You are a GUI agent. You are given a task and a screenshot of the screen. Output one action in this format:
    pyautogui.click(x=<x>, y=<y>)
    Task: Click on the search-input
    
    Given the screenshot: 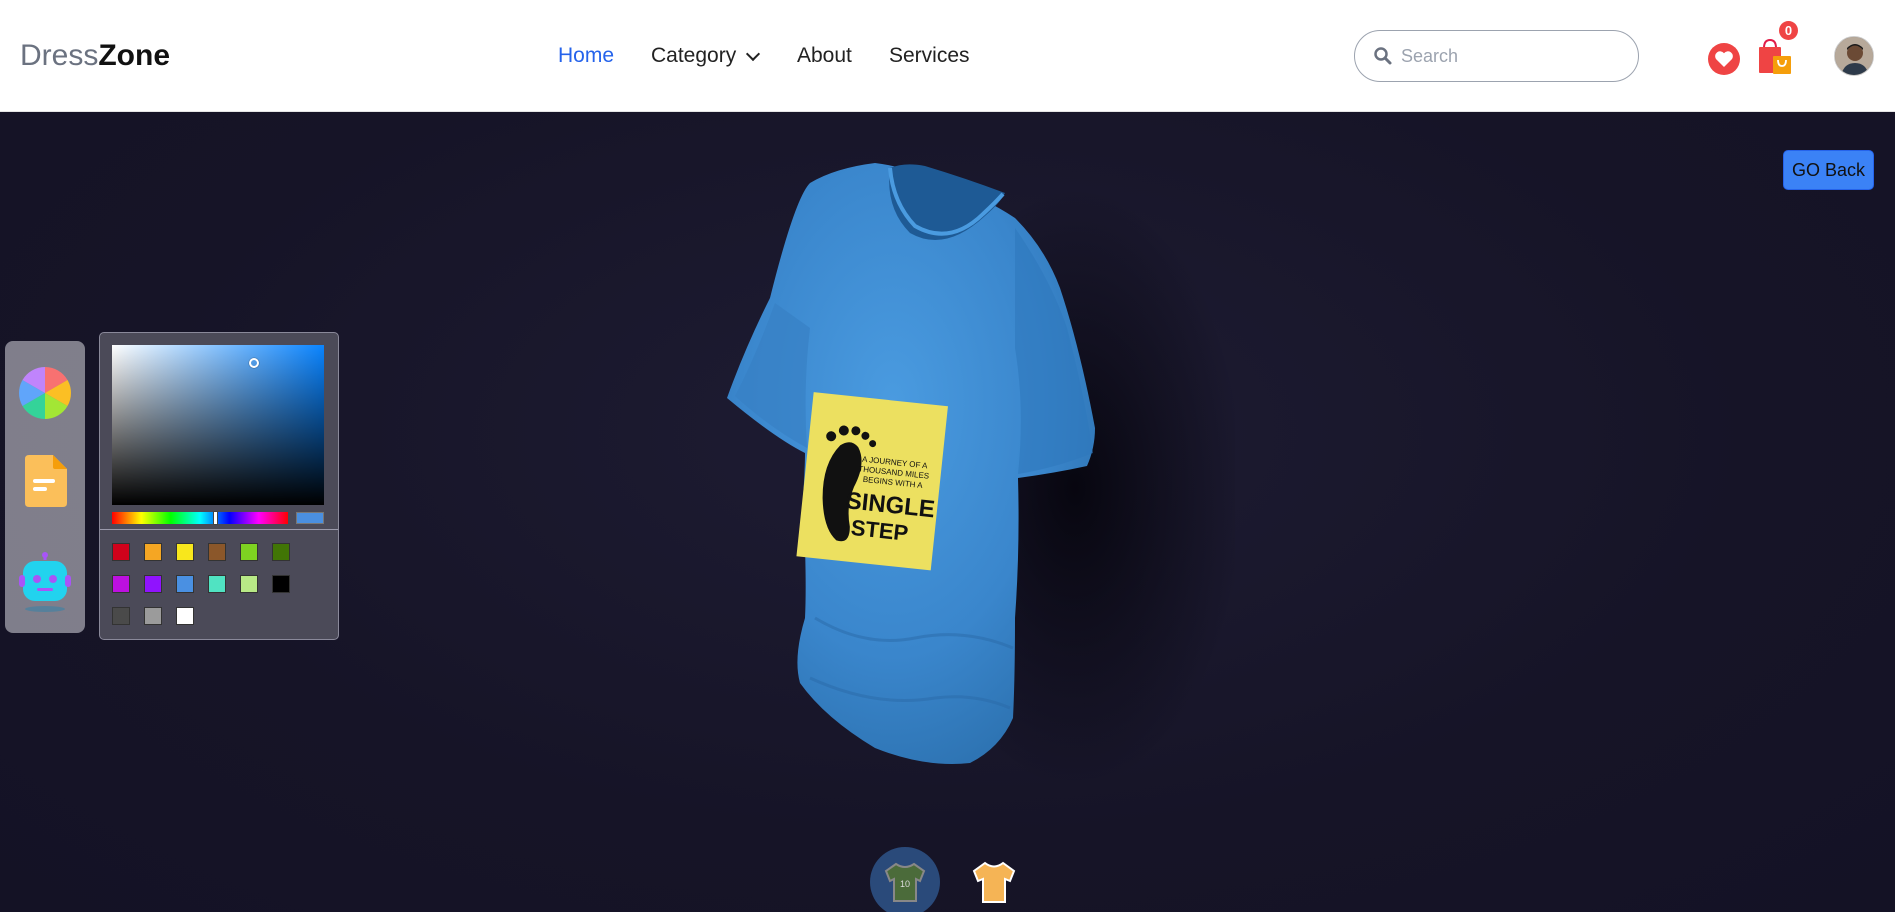 What is the action you would take?
    pyautogui.click(x=1511, y=56)
    